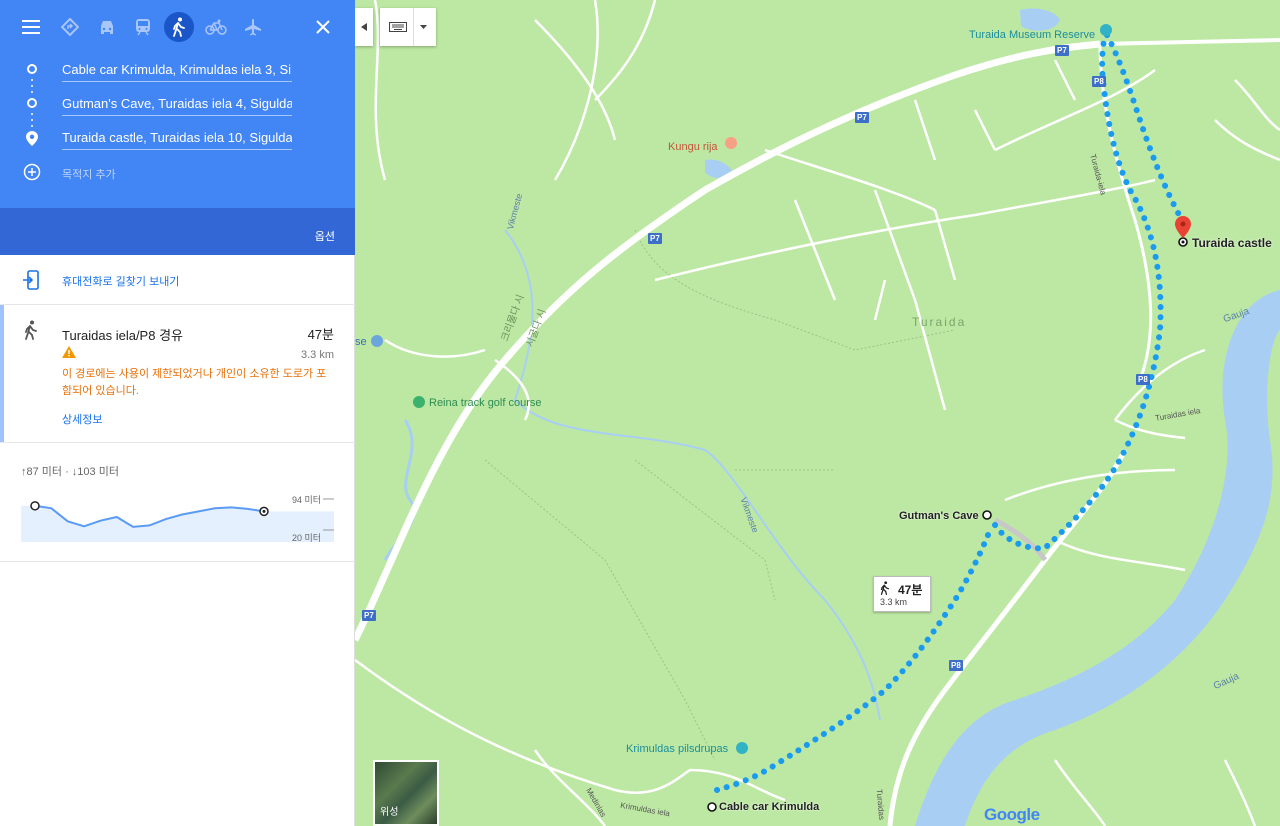 The width and height of the screenshot is (1280, 826). I want to click on send-to-phone-icon, so click(31, 282).